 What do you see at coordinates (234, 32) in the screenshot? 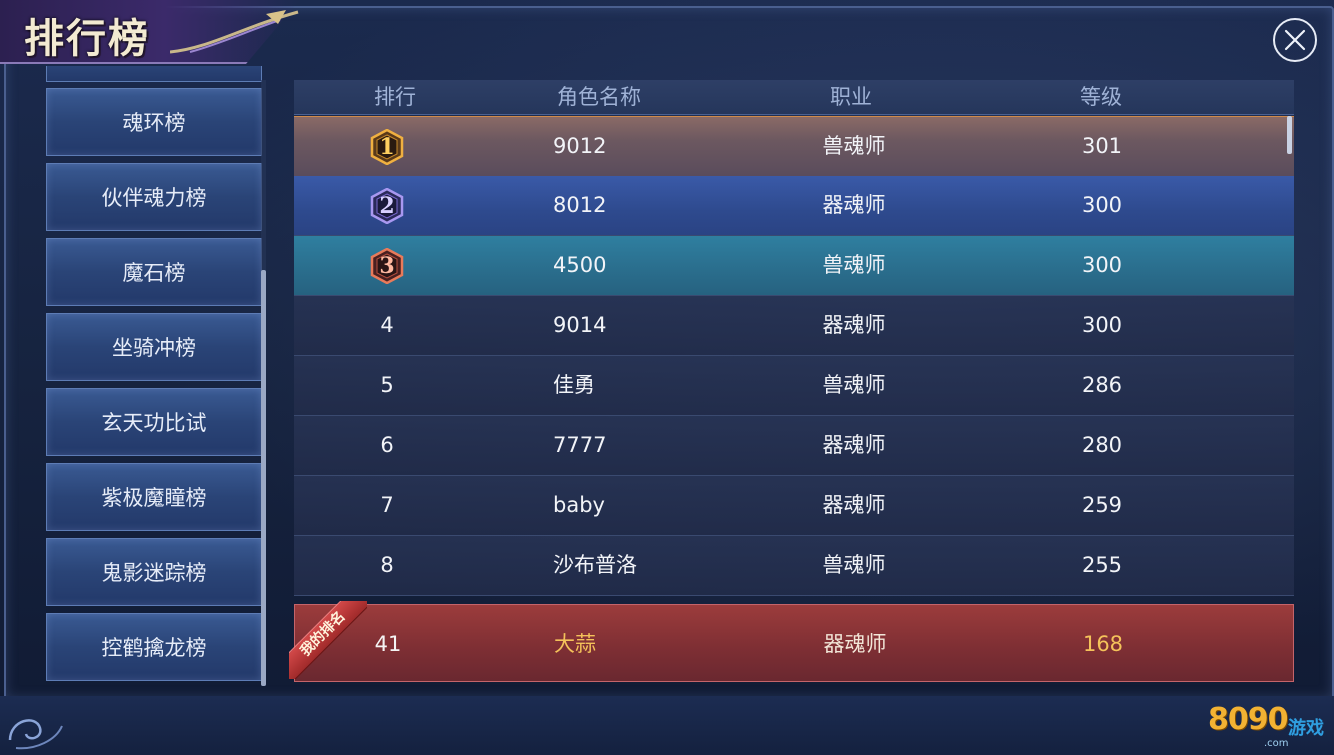
I see `title-ornament-icon` at bounding box center [234, 32].